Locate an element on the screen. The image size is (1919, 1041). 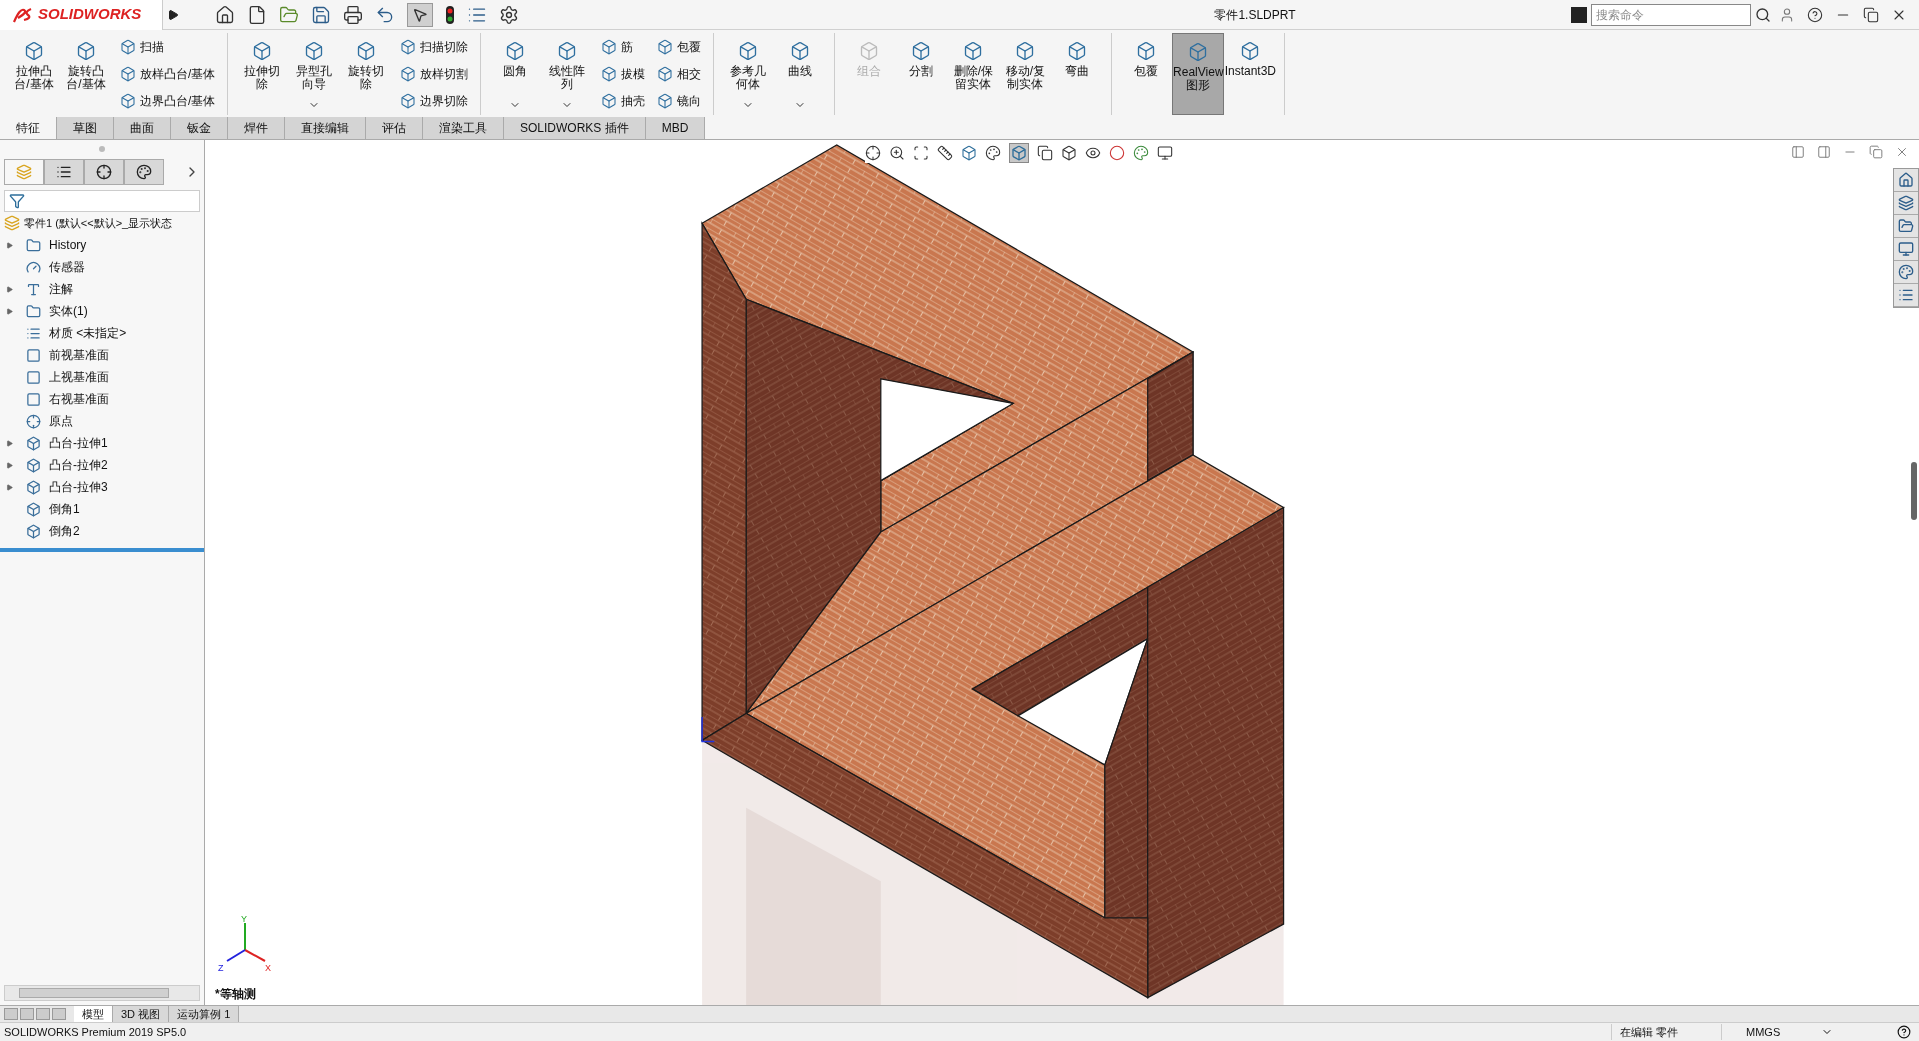
command-tab: 草图 is located at coordinates (85, 128).